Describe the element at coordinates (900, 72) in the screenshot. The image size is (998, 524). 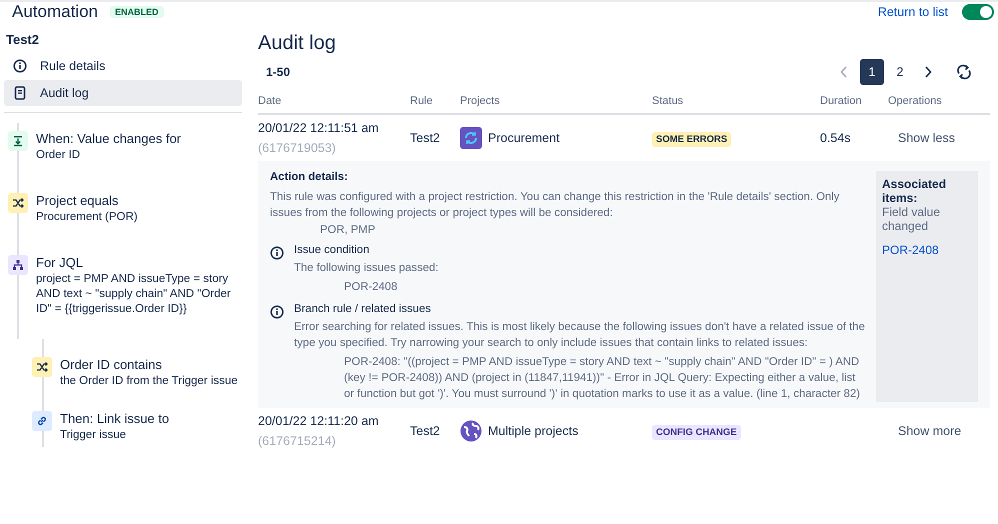
I see `page-button: 2` at that location.